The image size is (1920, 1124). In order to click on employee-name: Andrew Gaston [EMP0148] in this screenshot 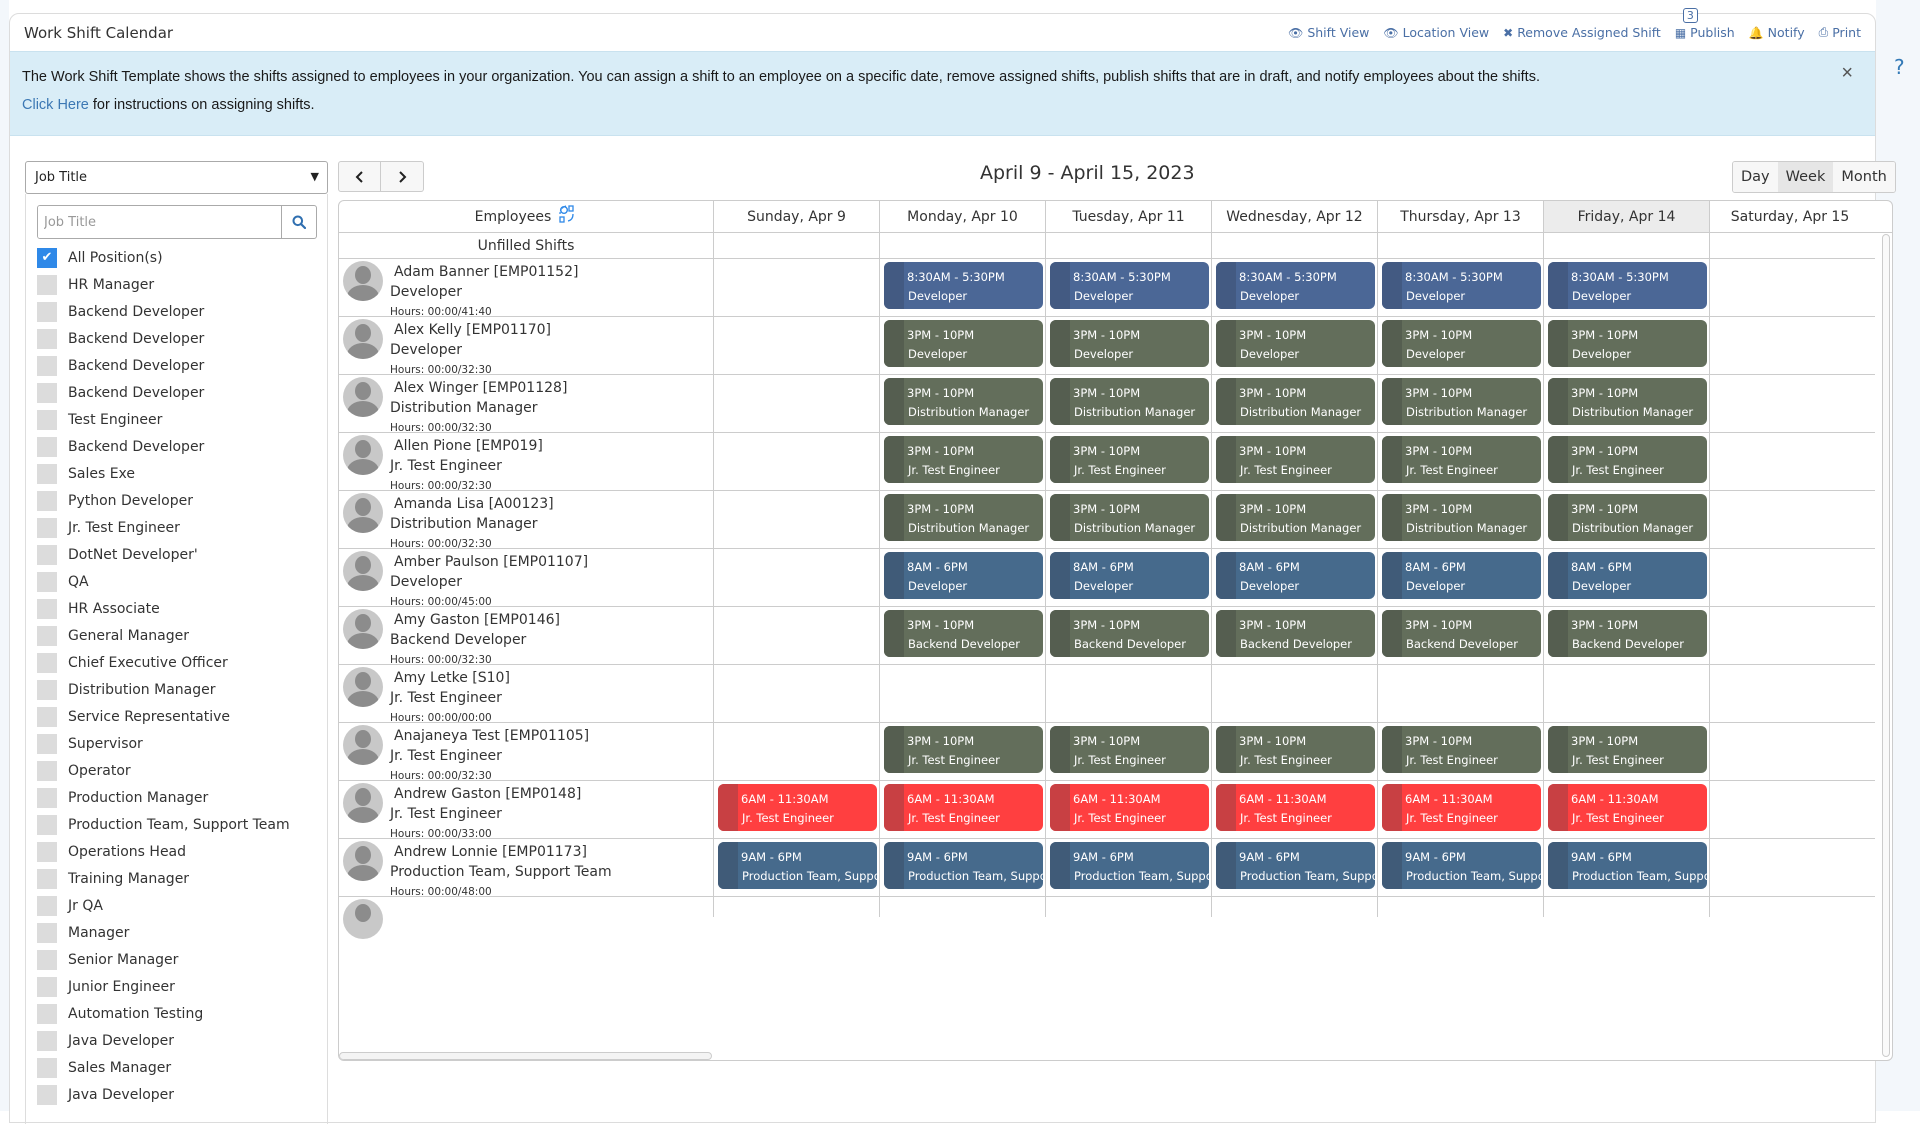, I will do `click(487, 794)`.